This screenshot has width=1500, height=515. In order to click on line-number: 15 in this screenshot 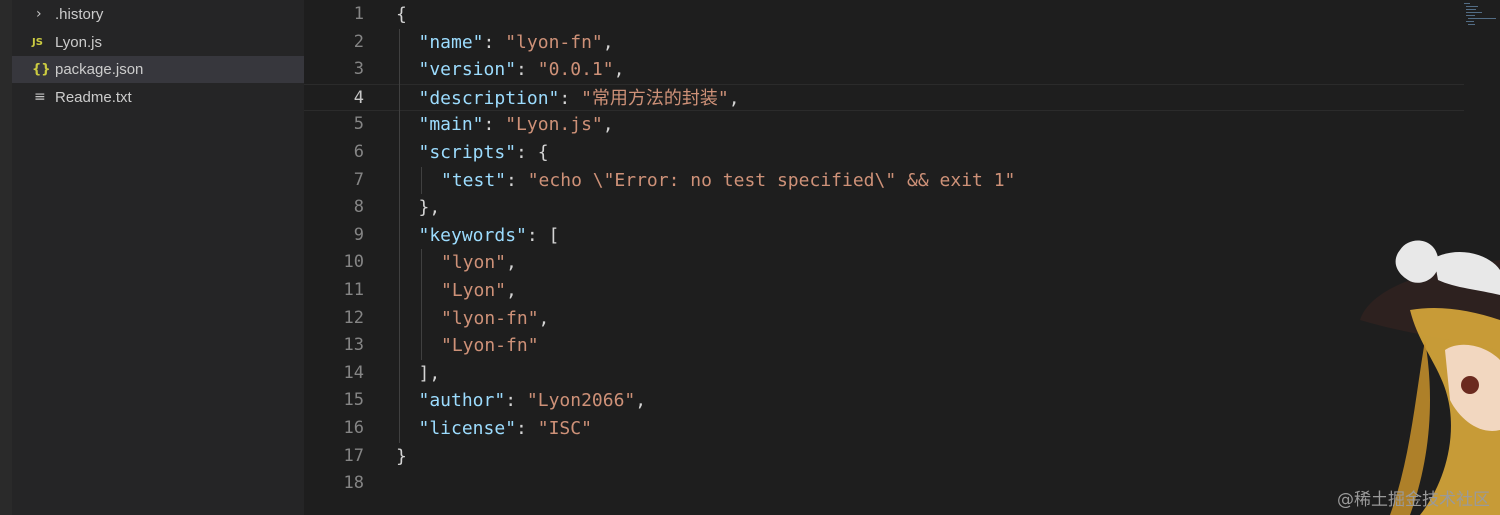, I will do `click(353, 400)`.